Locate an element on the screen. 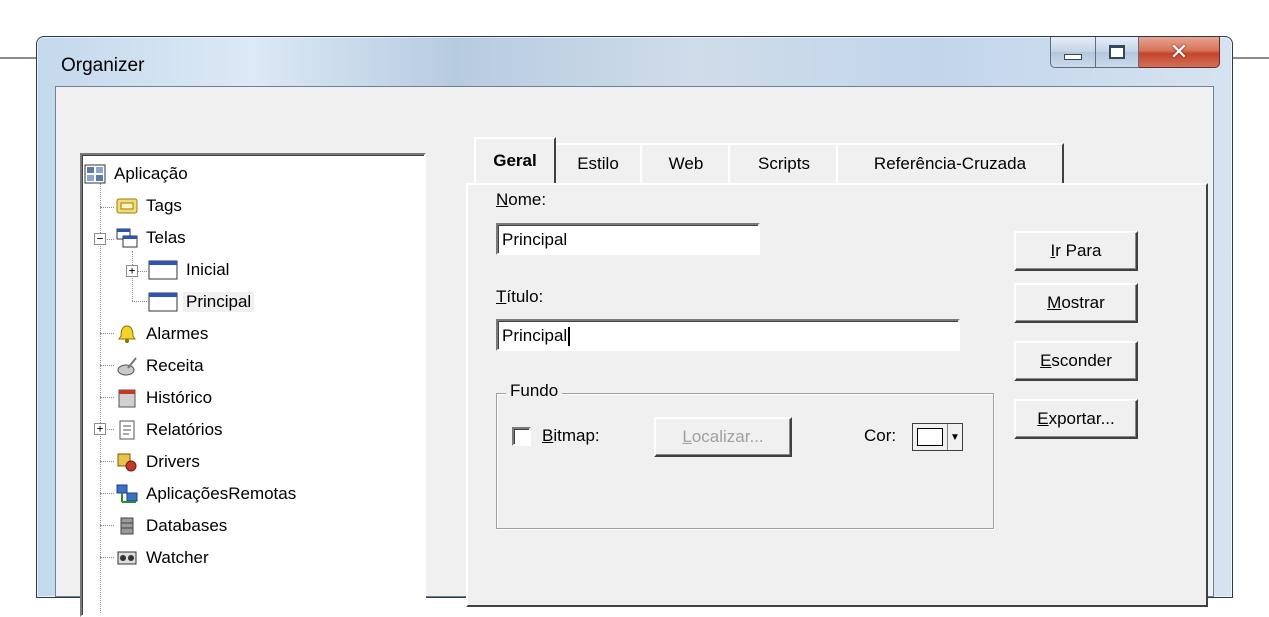 The height and width of the screenshot is (617, 1269). history-icon is located at coordinates (127, 398).